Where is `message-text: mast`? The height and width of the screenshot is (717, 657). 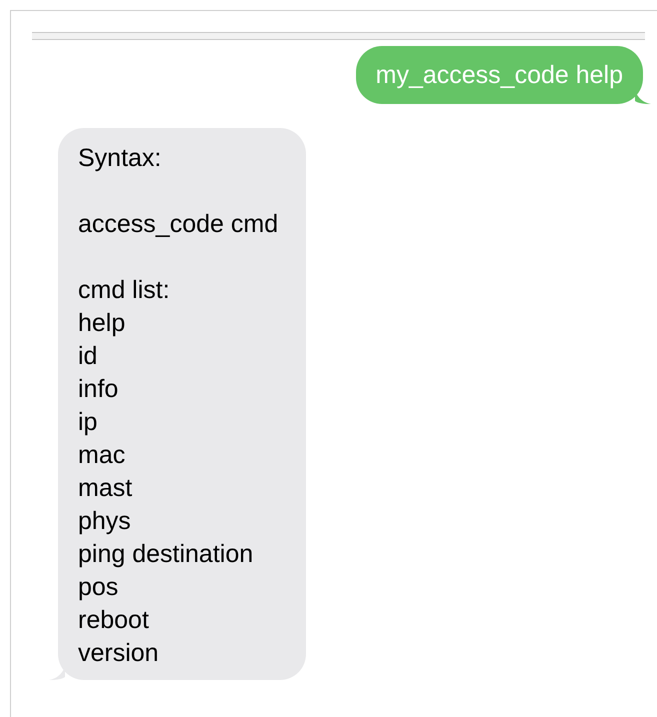
message-text: mast is located at coordinates (106, 488).